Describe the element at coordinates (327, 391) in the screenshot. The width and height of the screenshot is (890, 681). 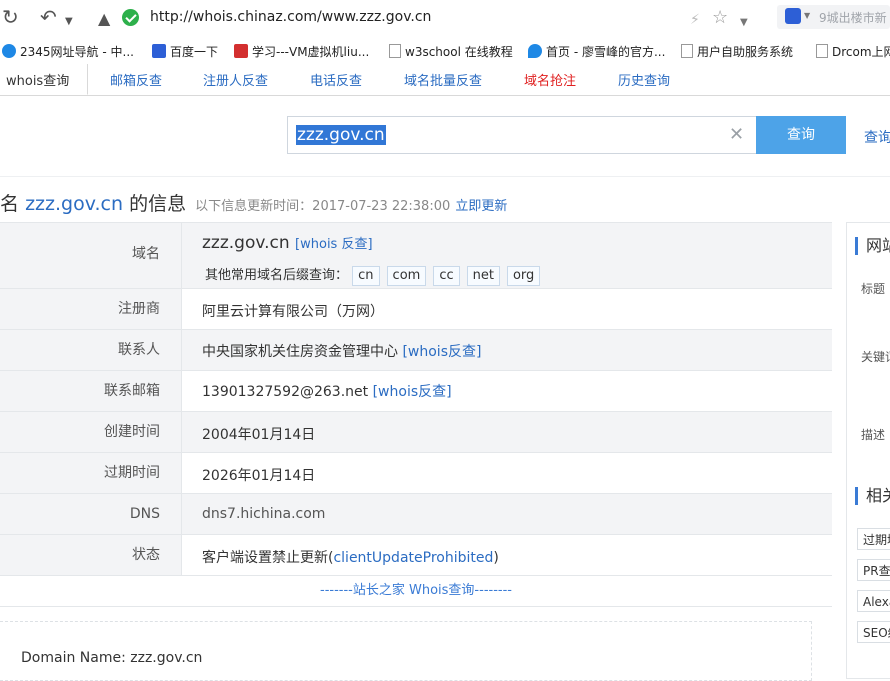
I see `row-value: 13901327592@263.net [whois反查]` at that location.